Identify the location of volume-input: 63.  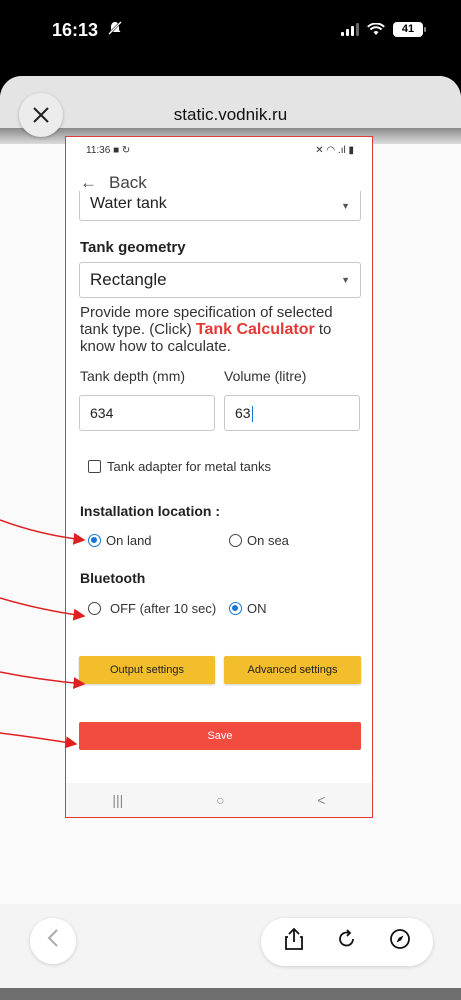
(292, 413).